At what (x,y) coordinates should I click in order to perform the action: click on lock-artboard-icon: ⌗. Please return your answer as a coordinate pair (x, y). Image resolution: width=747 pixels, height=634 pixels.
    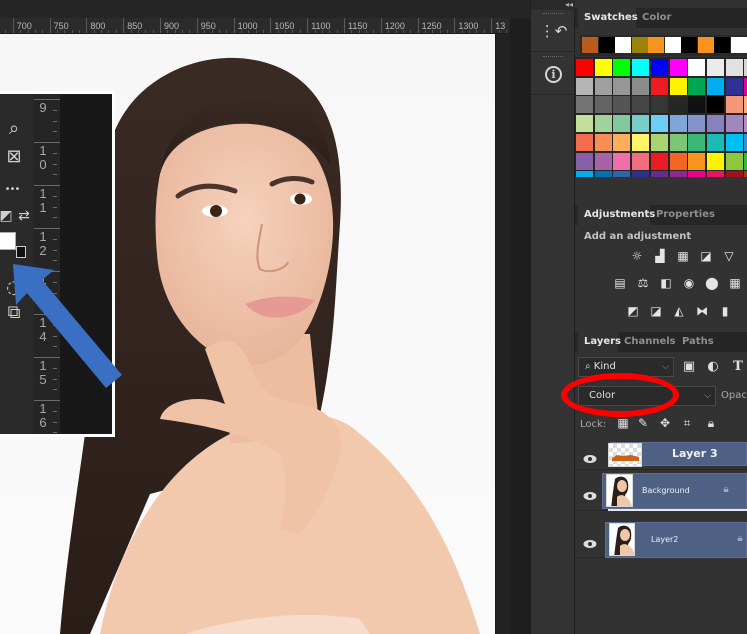
    Looking at the image, I should click on (687, 423).